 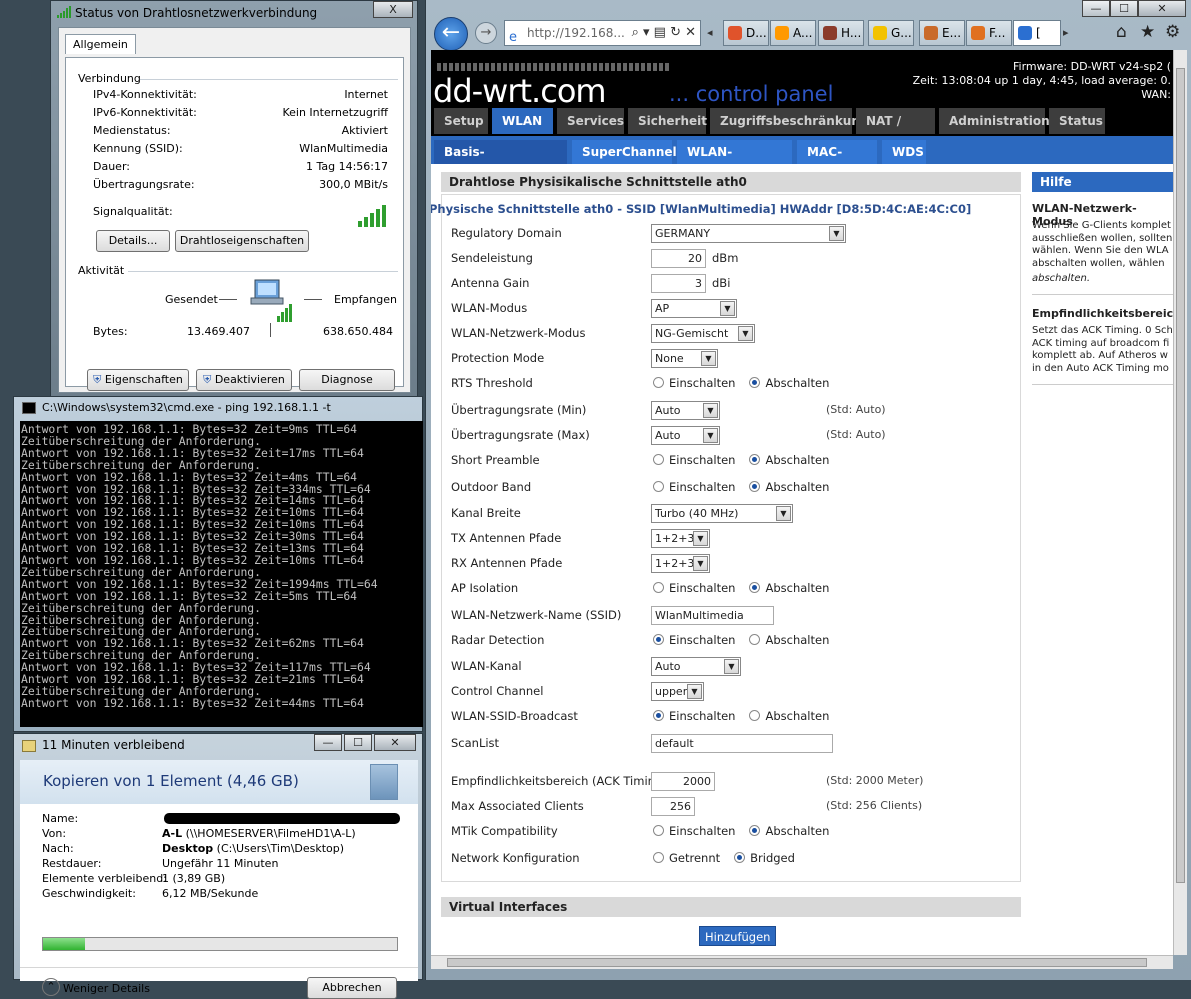 I want to click on radio-option: Getrennt, so click(x=686, y=858).